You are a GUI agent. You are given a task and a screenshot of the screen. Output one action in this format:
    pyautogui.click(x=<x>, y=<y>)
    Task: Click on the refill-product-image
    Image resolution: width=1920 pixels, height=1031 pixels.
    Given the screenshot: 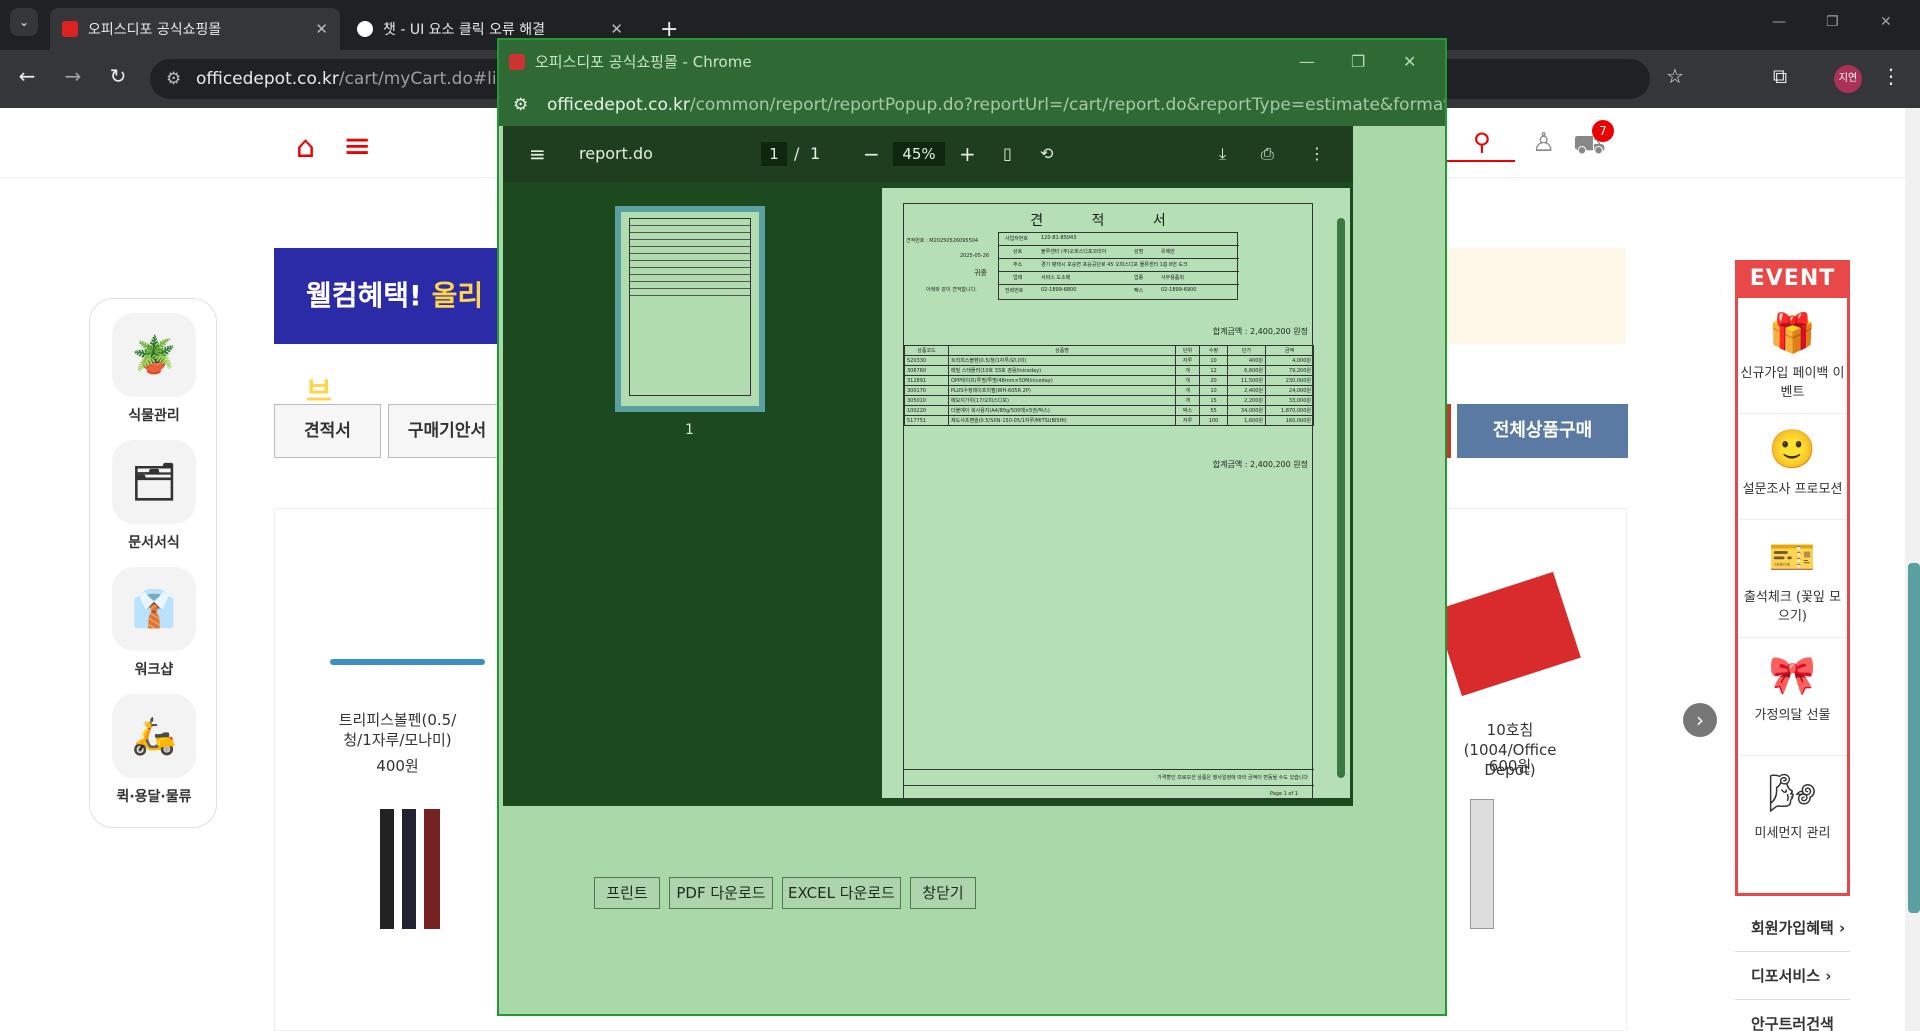 What is the action you would take?
    pyautogui.click(x=1482, y=864)
    